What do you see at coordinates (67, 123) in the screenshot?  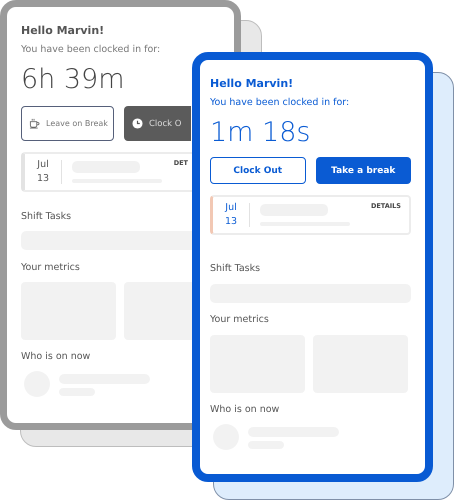 I see `action-button: Leave on Break` at bounding box center [67, 123].